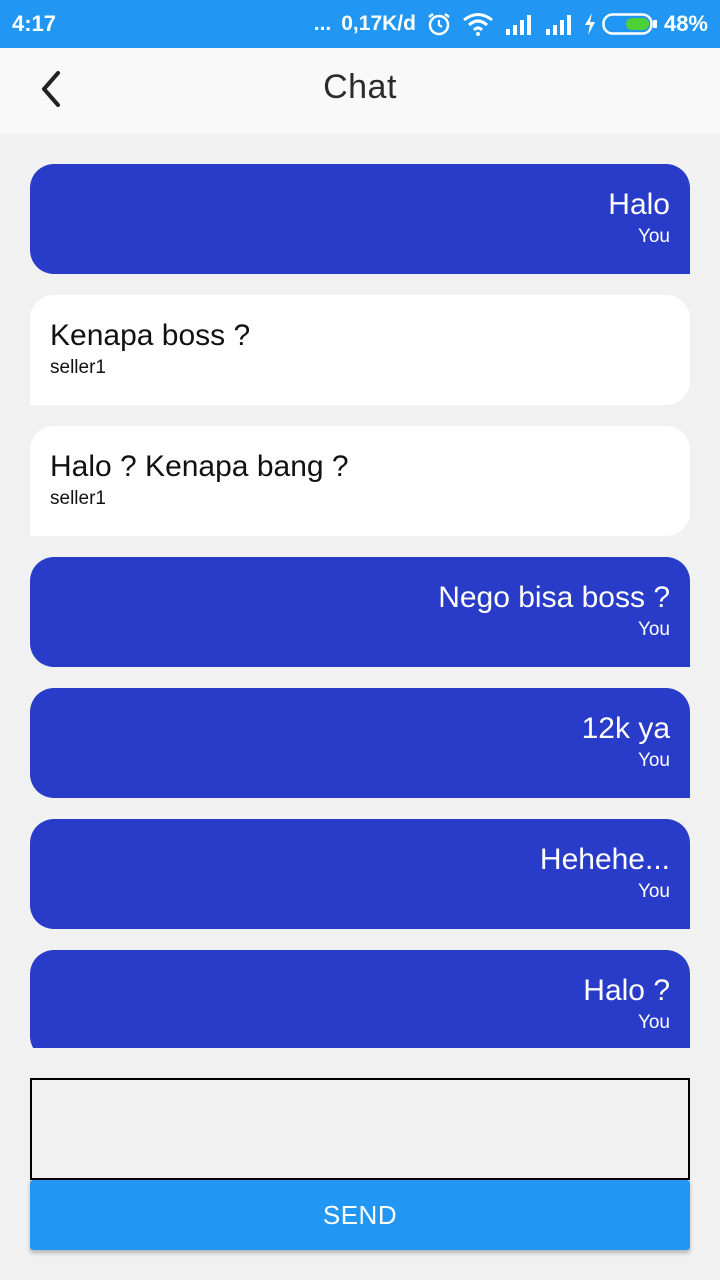 This screenshot has width=720, height=1280. Describe the element at coordinates (554, 597) in the screenshot. I see `message-text: Nego bisa boss ?` at that location.